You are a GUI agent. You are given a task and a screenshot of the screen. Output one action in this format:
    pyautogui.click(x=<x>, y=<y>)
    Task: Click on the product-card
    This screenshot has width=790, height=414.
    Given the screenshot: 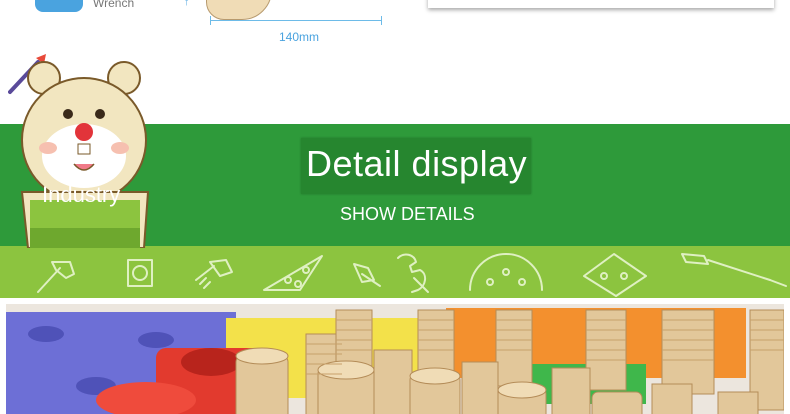 What is the action you would take?
    pyautogui.click(x=601, y=4)
    